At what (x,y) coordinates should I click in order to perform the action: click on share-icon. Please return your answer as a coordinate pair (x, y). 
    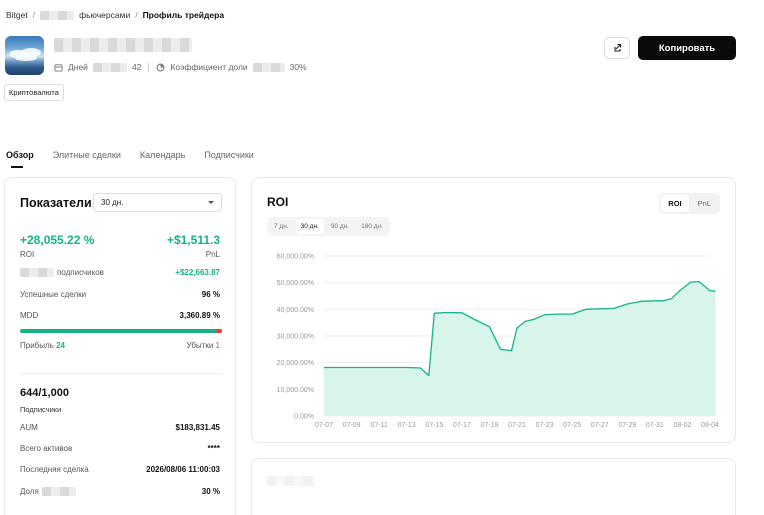
    Looking at the image, I should click on (618, 47).